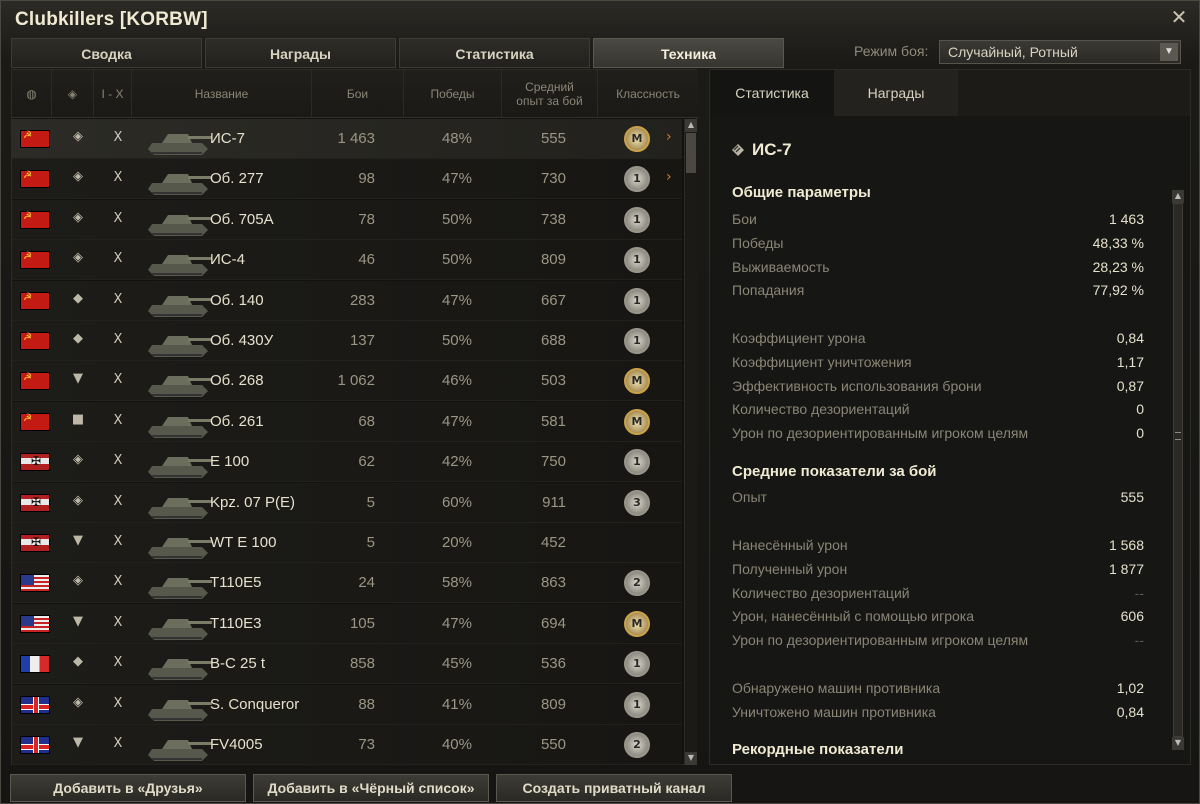  I want to click on stat-row: Количество дезориентаций 0, so click(938, 410).